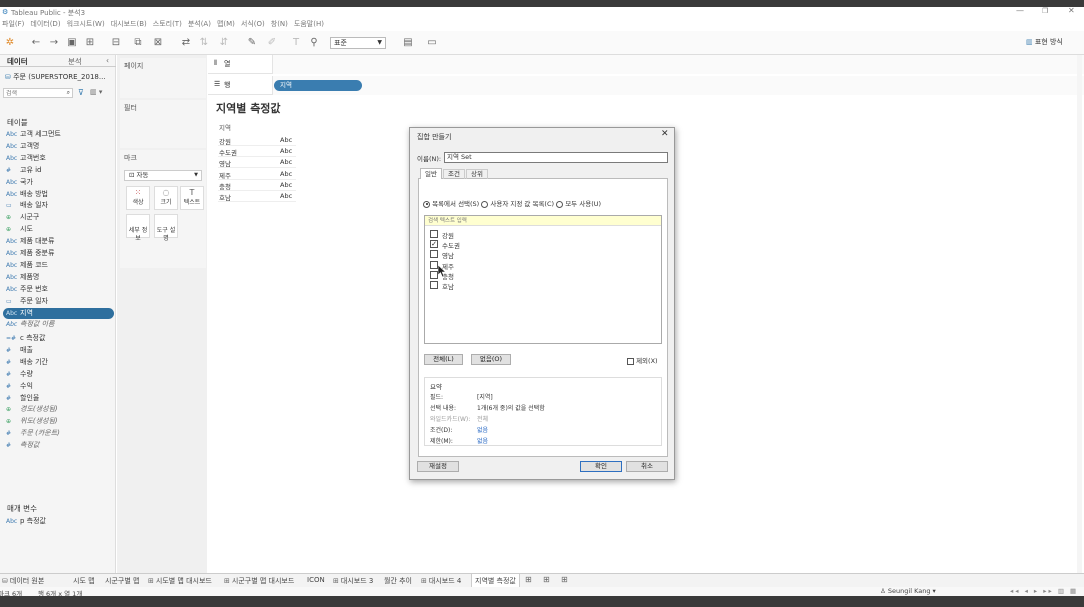  What do you see at coordinates (646, 64) in the screenshot?
I see `columns-shelf: ⦀ 열` at bounding box center [646, 64].